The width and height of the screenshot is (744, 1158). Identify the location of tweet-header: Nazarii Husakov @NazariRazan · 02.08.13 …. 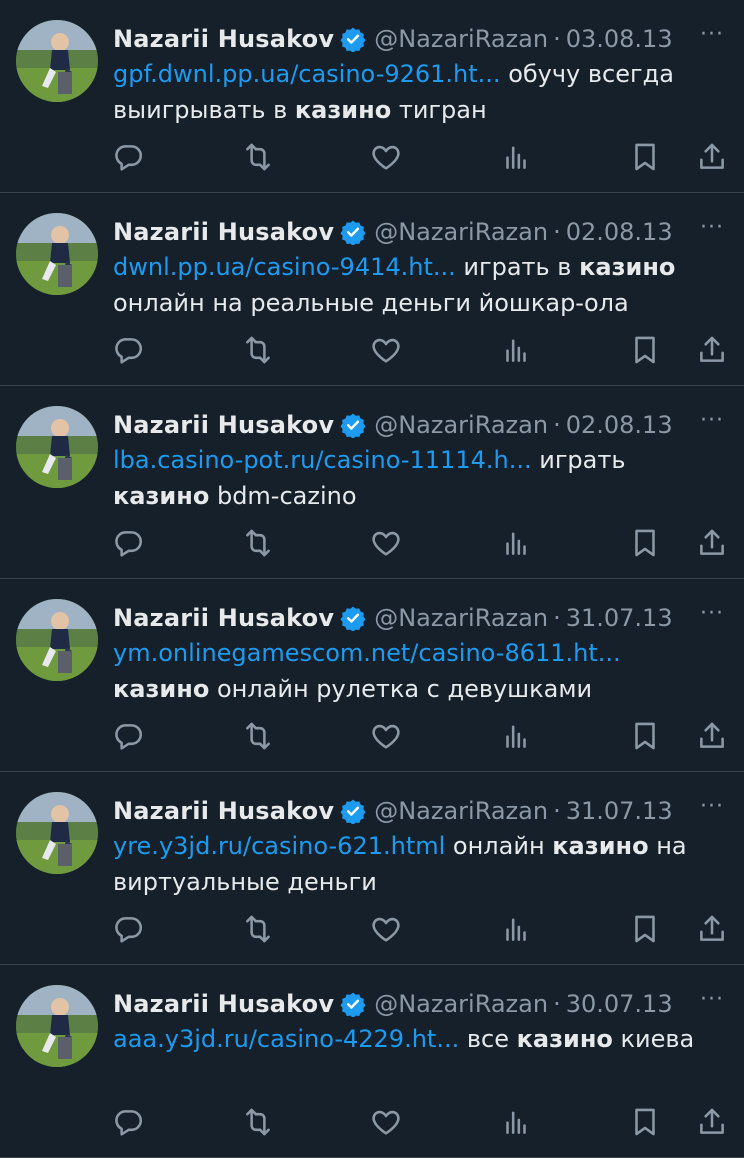
(418, 425).